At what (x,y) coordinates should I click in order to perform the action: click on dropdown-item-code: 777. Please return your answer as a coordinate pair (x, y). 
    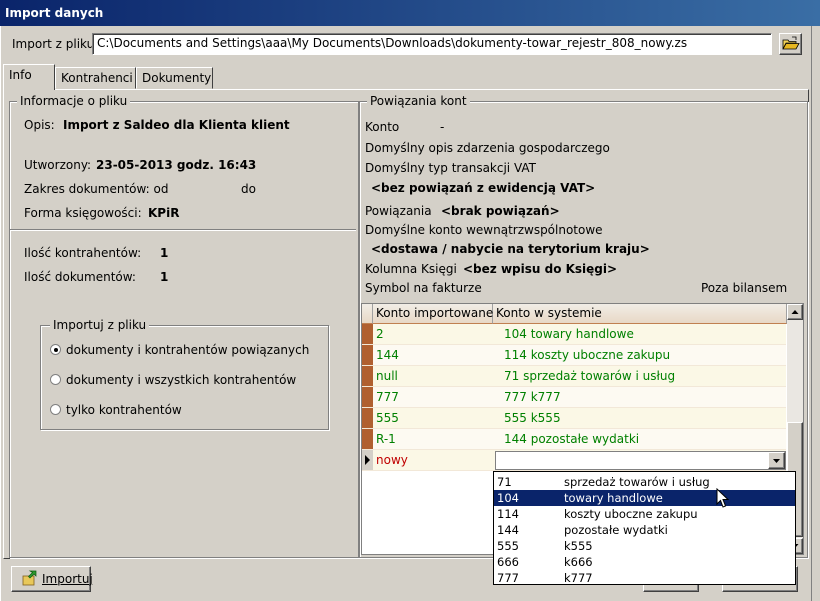
    Looking at the image, I should click on (508, 578).